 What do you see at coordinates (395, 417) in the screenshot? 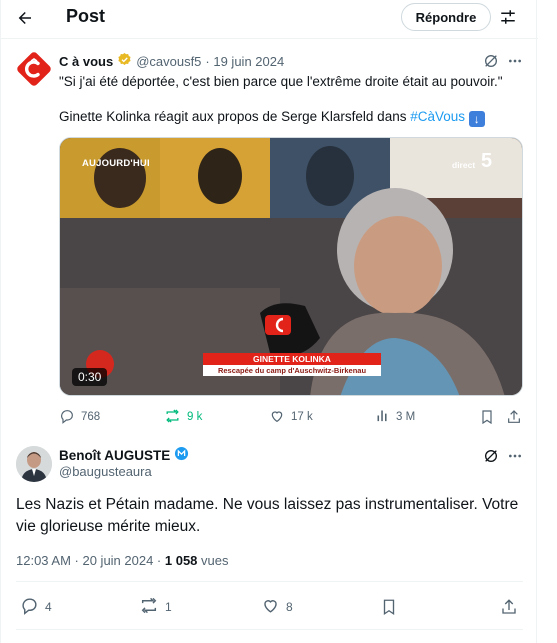
I see `views-action: 3 M` at bounding box center [395, 417].